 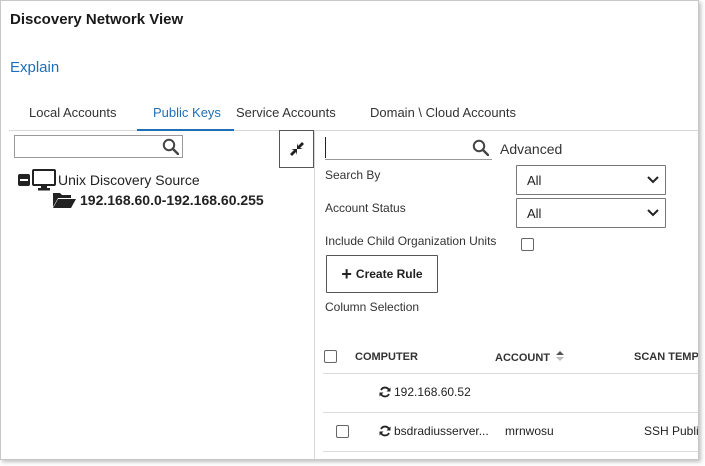 What do you see at coordinates (97, 19) in the screenshot?
I see `page-title: Discovery Network View` at bounding box center [97, 19].